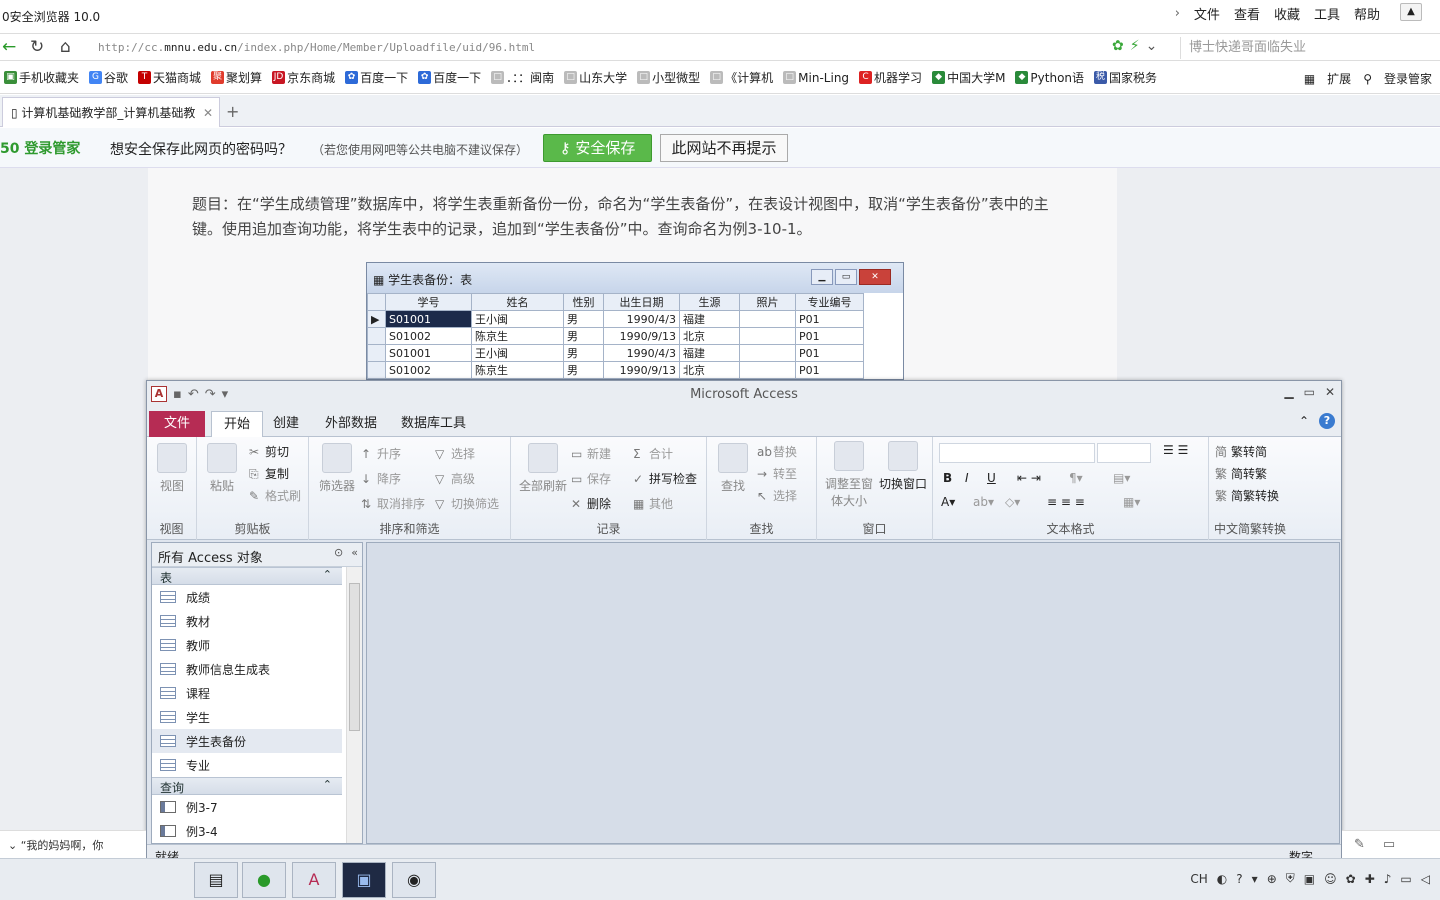 This screenshot has height=900, width=1440. I want to click on shield-icon: ⛨, so click(1290, 878).